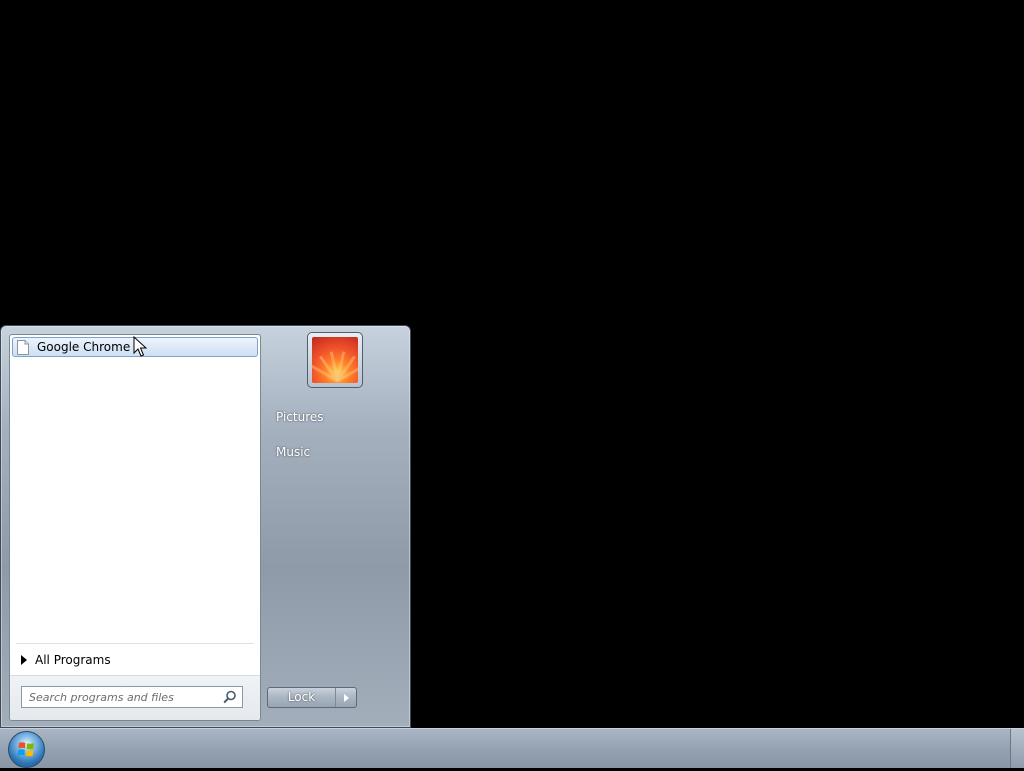 The image size is (1024, 771). What do you see at coordinates (24, 660) in the screenshot?
I see `triangle-right-icon` at bounding box center [24, 660].